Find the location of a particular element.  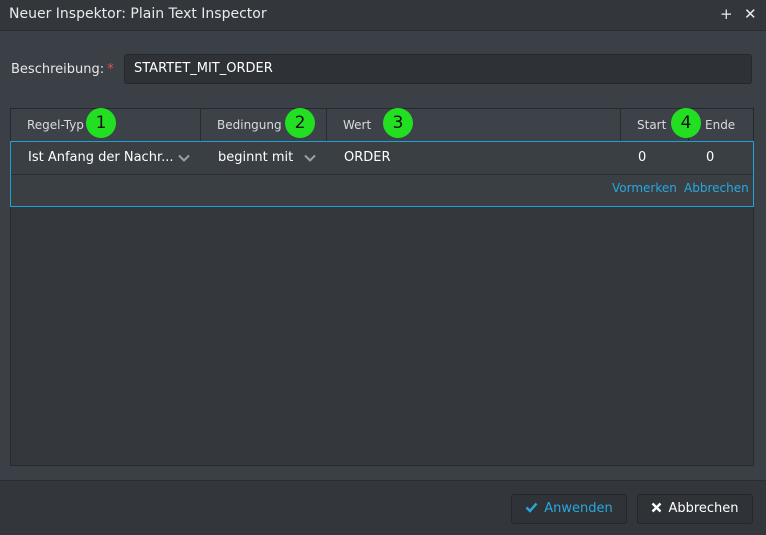

close-icon: ✕ is located at coordinates (750, 14).